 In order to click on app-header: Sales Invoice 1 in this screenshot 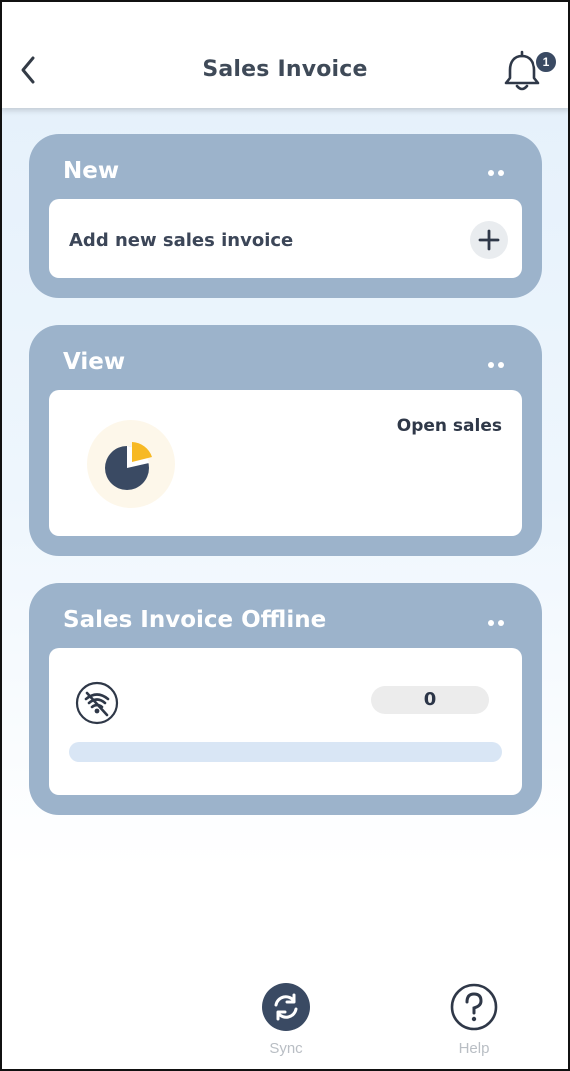, I will do `click(285, 54)`.